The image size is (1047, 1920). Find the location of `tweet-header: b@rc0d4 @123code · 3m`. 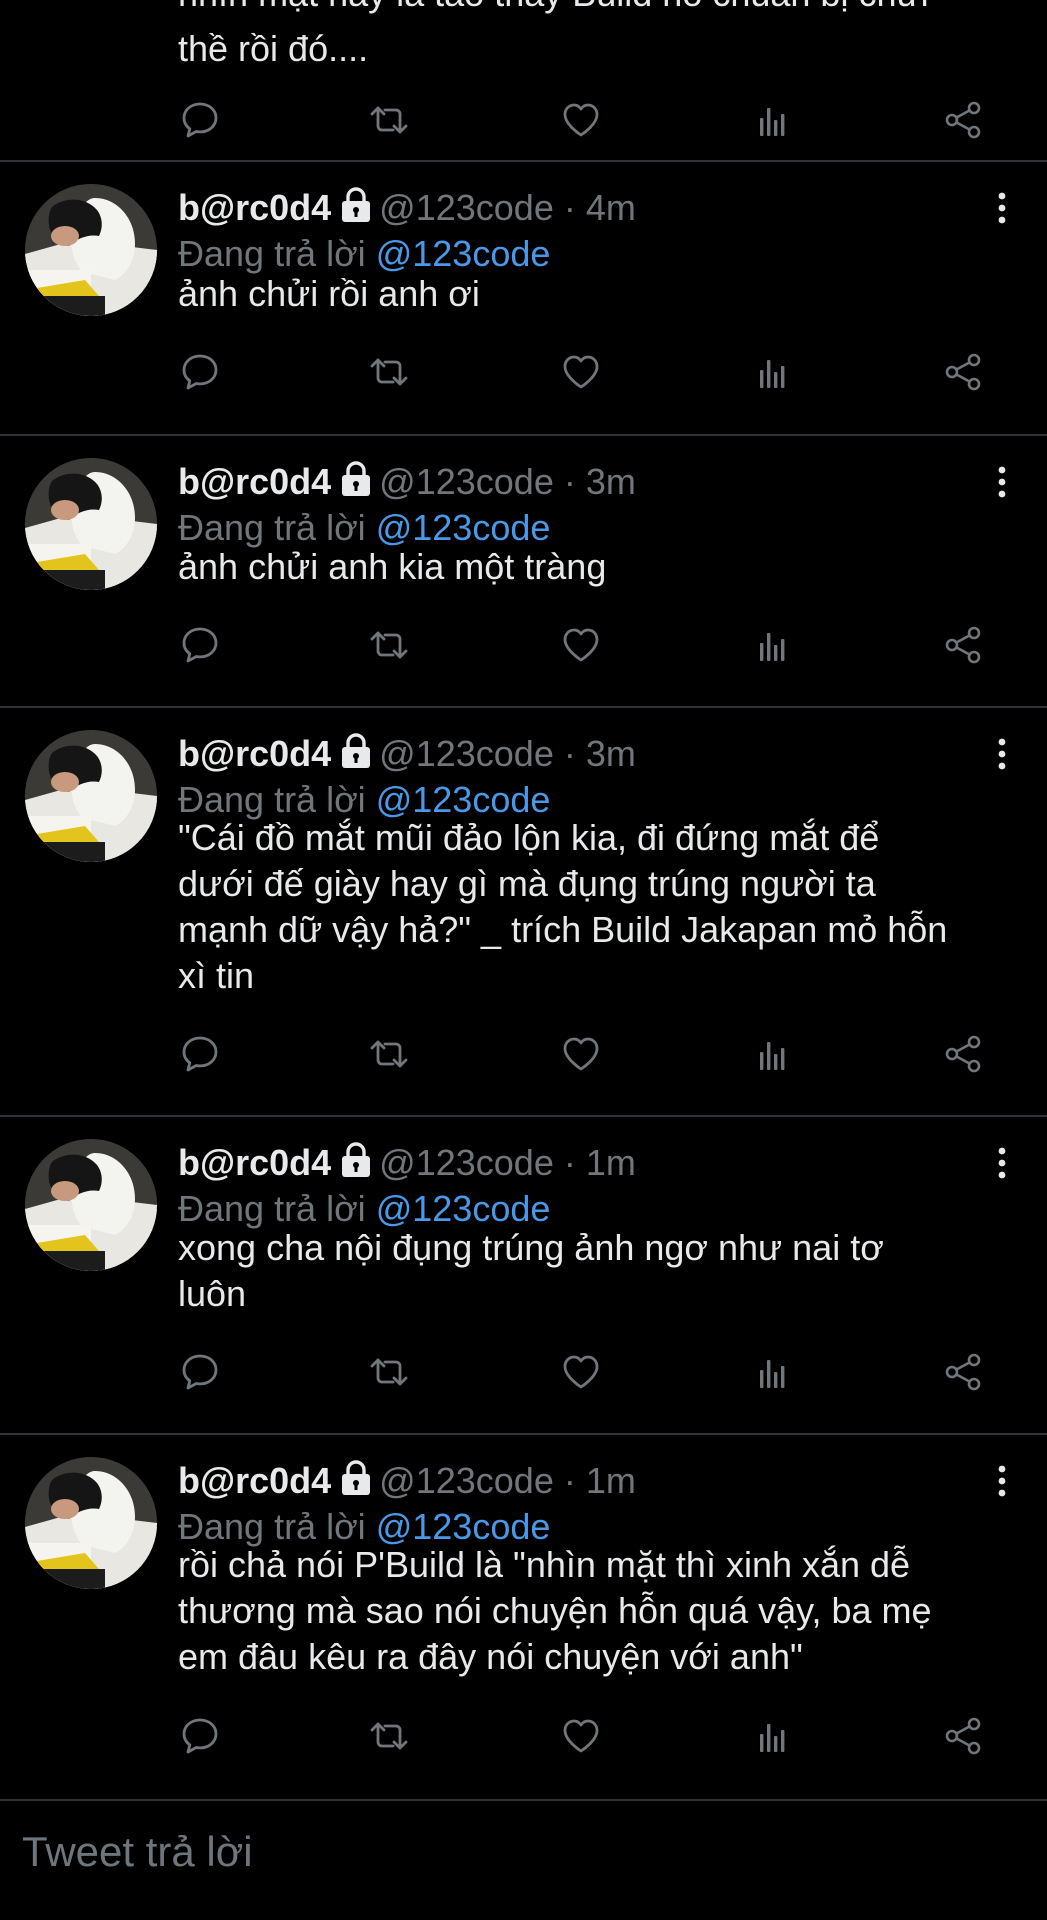

tweet-header: b@rc0d4 @123code · 3m is located at coordinates (407, 484).